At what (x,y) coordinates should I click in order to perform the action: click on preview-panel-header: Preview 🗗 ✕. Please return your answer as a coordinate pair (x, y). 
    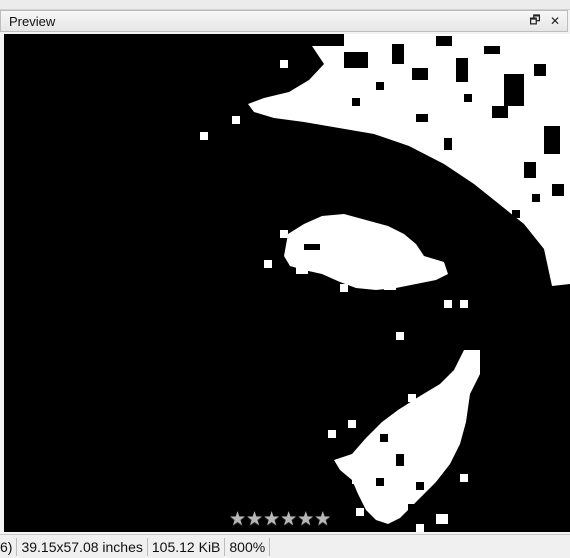
    Looking at the image, I should click on (284, 21).